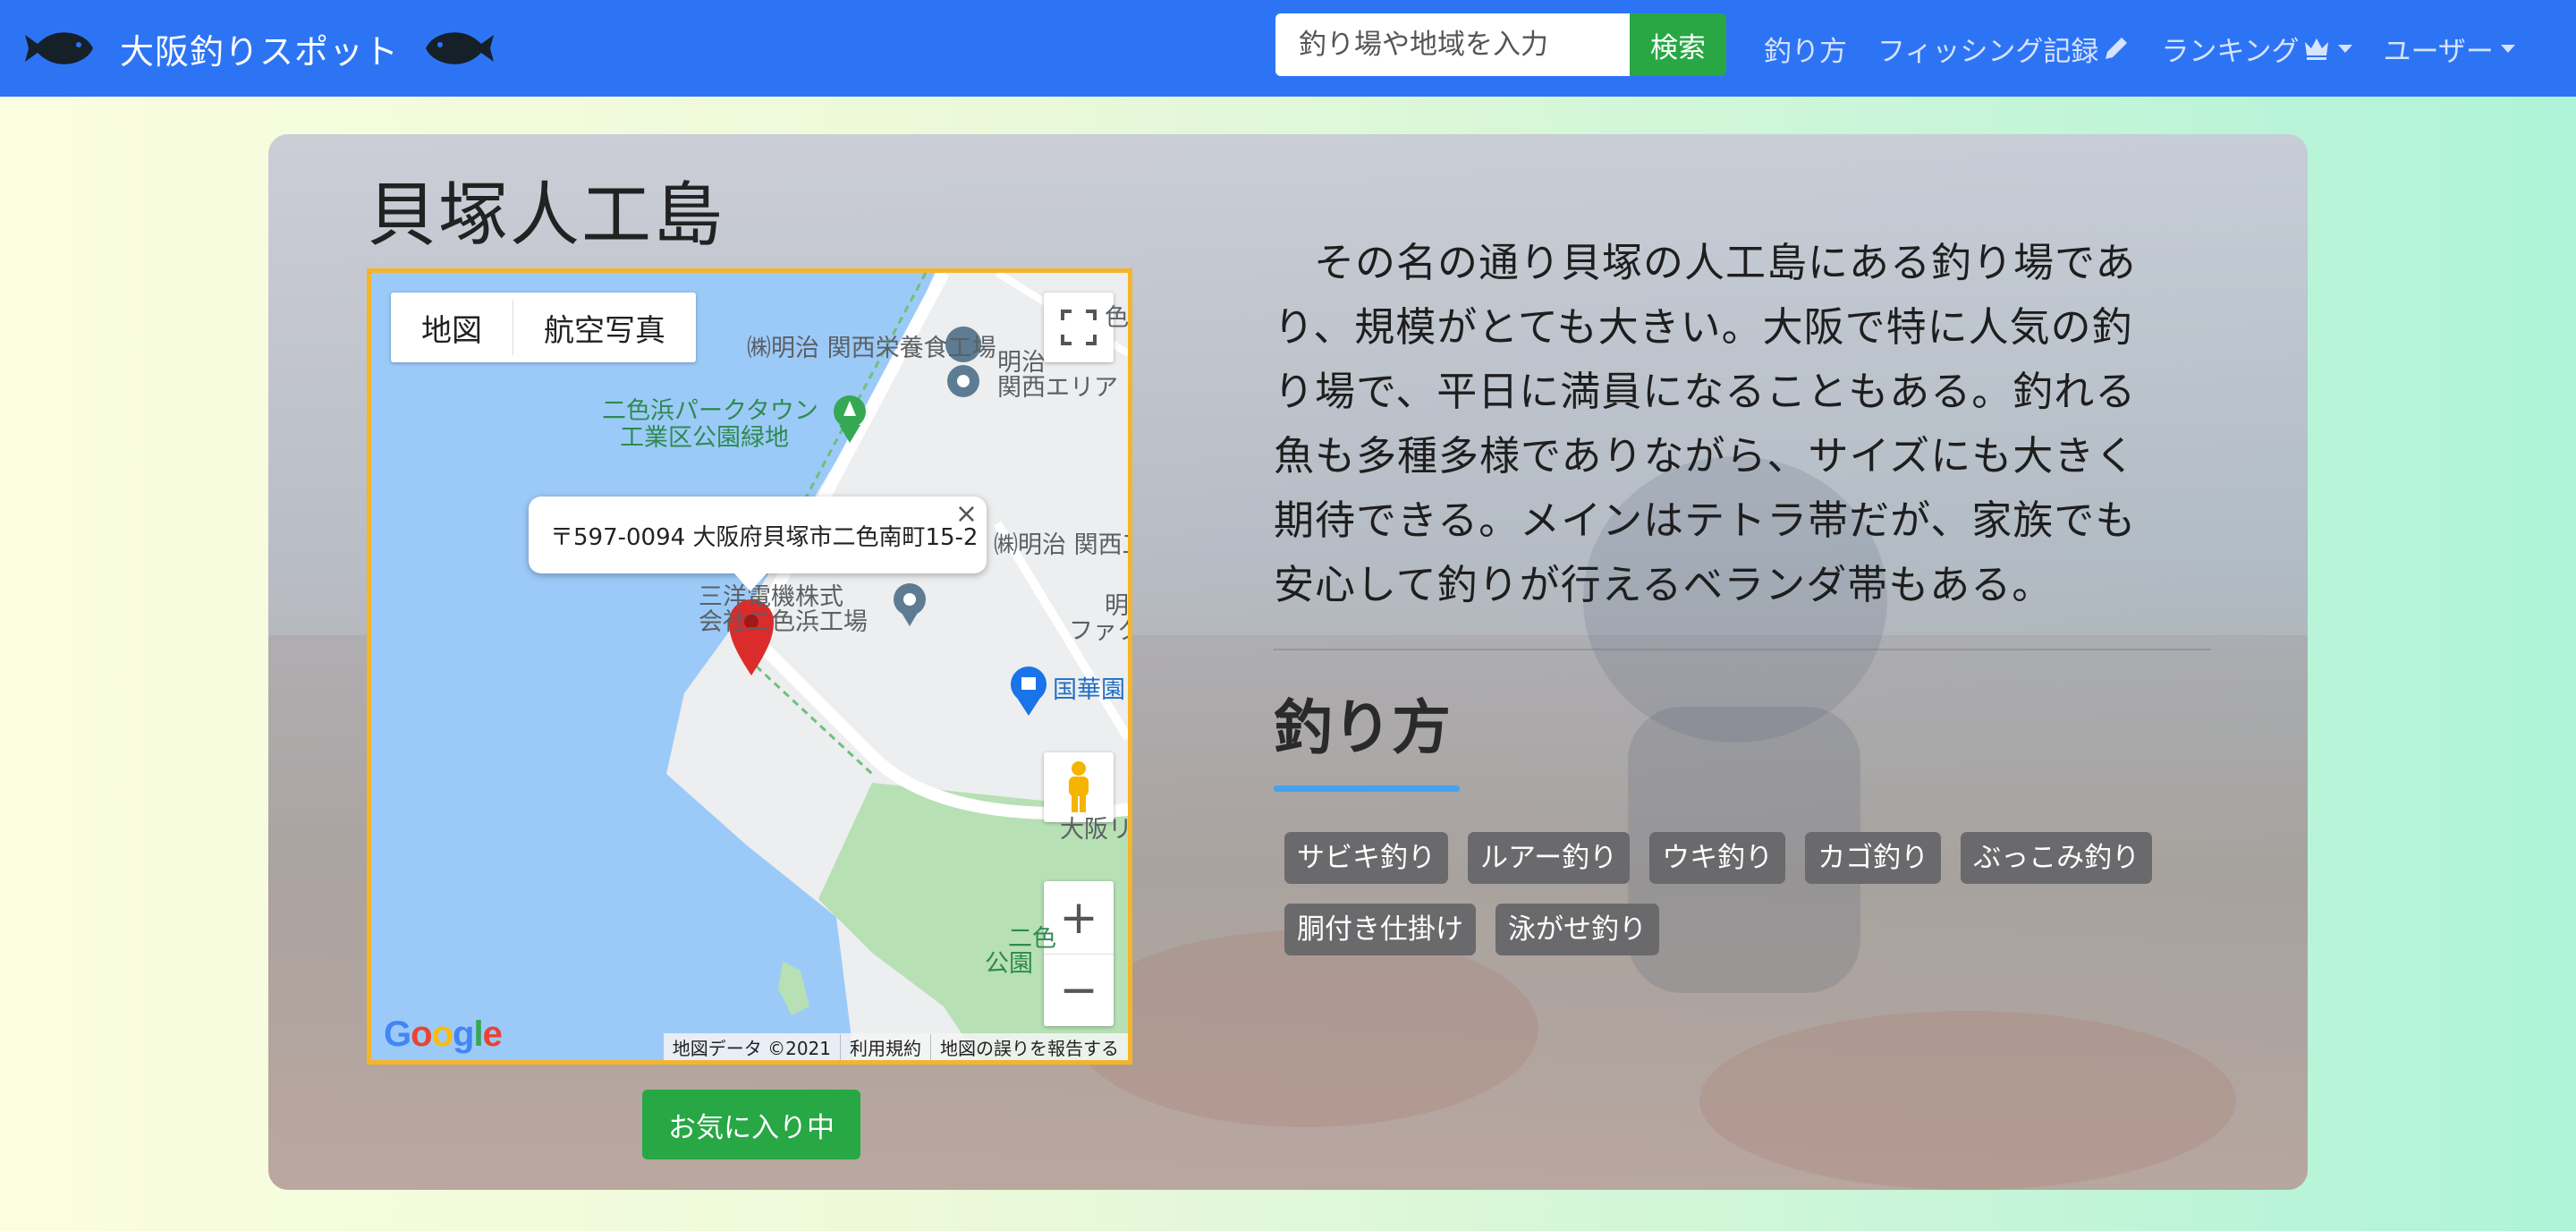 The width and height of the screenshot is (2576, 1231). I want to click on navbar: 大阪釣りスポット 検索 釣り方 フィッシング記録 ランキング ユーザー, so click(1288, 48).